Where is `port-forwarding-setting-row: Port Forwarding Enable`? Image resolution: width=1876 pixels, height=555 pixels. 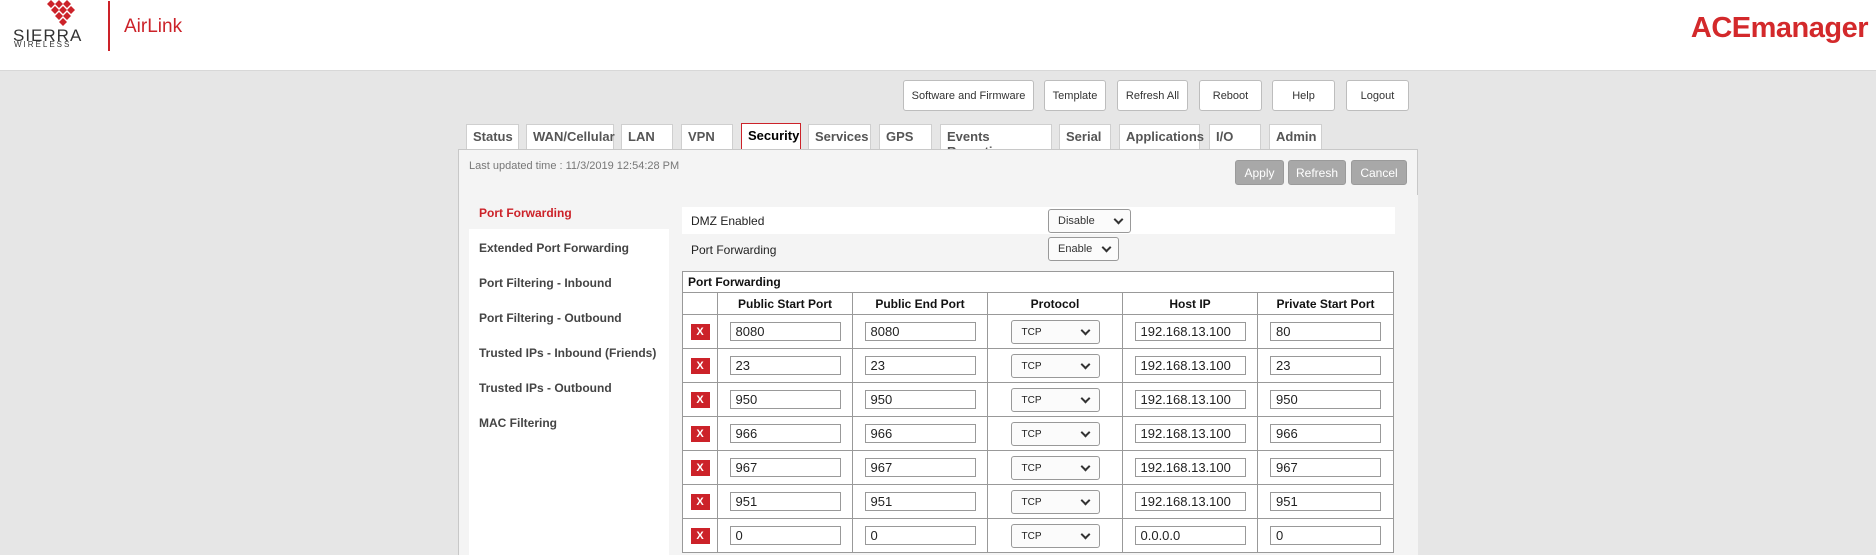
port-forwarding-setting-row: Port Forwarding Enable is located at coordinates (1038, 249).